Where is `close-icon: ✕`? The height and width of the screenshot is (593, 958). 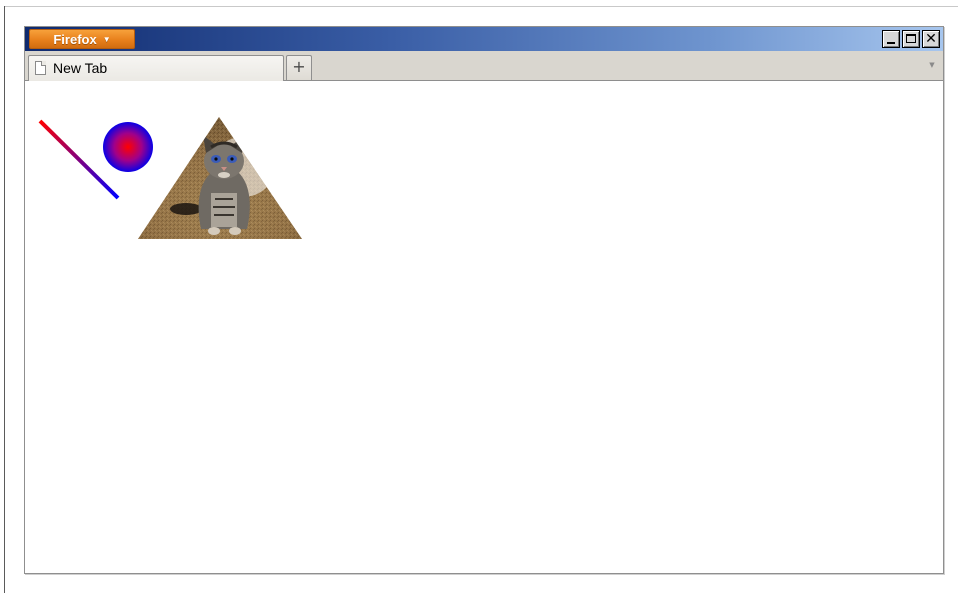
close-icon: ✕ is located at coordinates (931, 39).